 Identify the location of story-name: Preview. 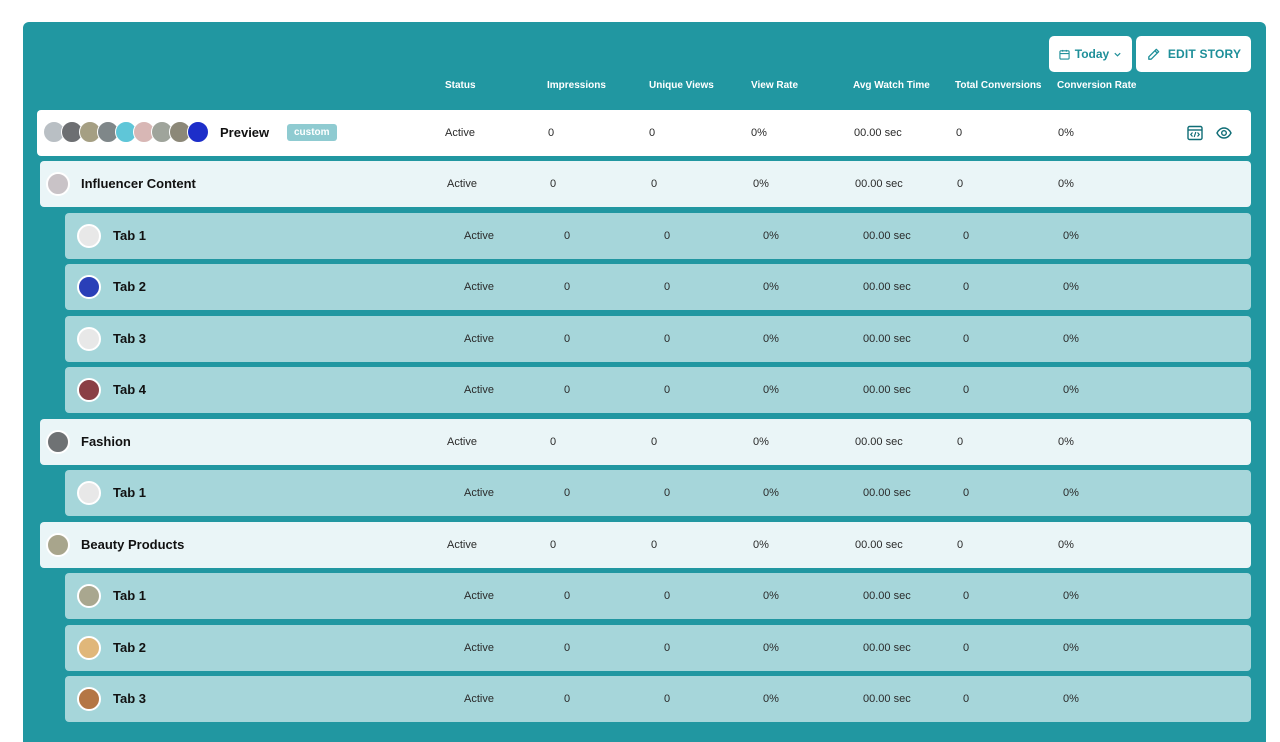
(245, 132).